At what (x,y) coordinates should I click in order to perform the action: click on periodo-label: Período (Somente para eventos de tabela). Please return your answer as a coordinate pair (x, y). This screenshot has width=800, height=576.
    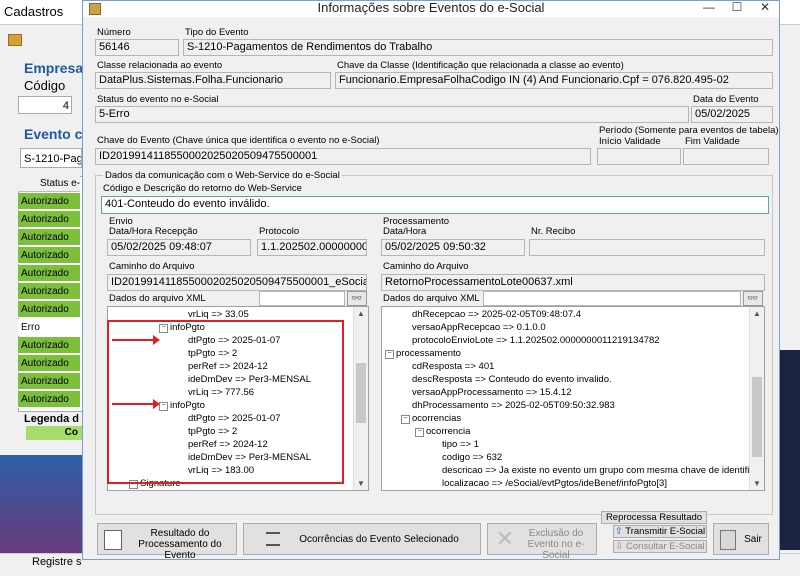
    Looking at the image, I should click on (689, 130).